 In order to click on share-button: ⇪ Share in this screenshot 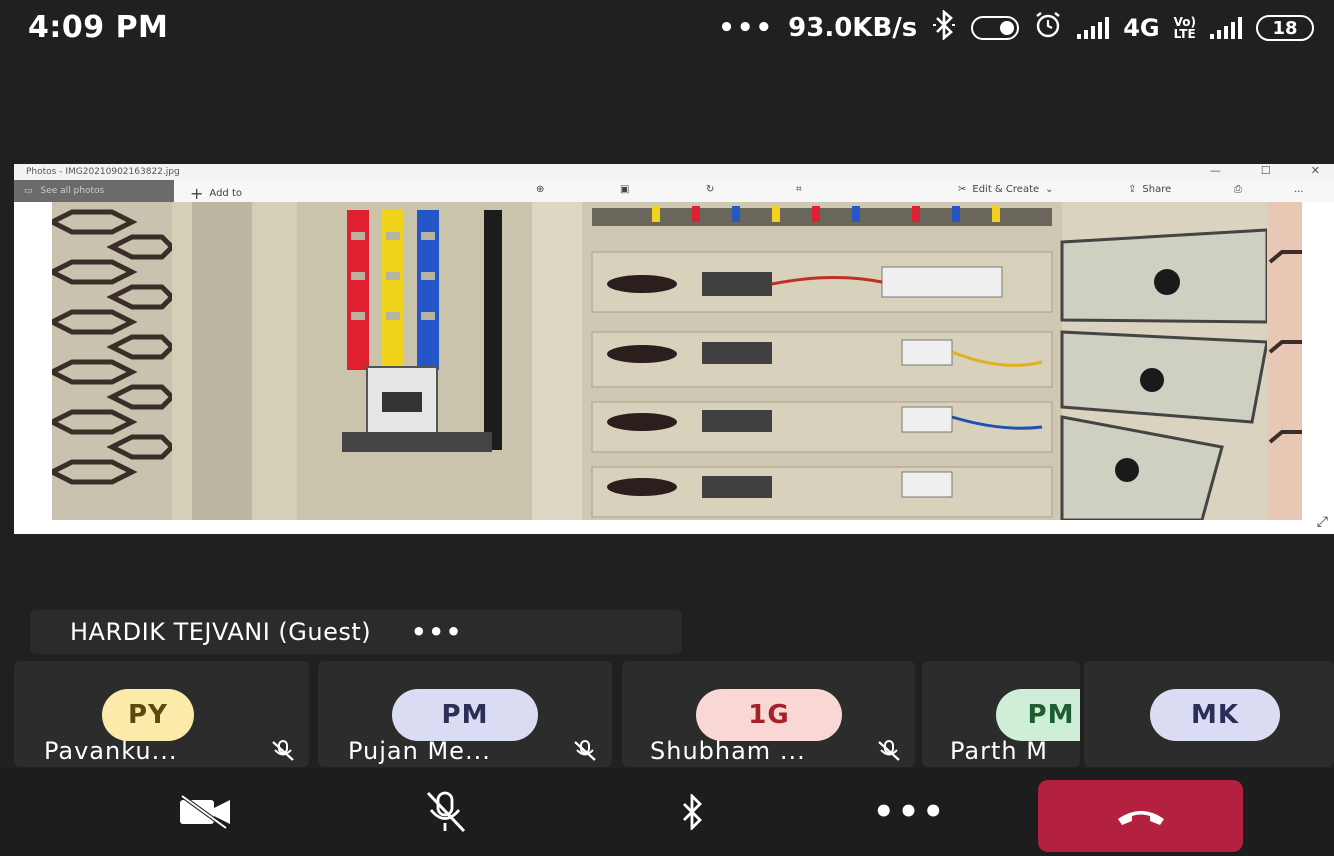, I will do `click(1150, 189)`.